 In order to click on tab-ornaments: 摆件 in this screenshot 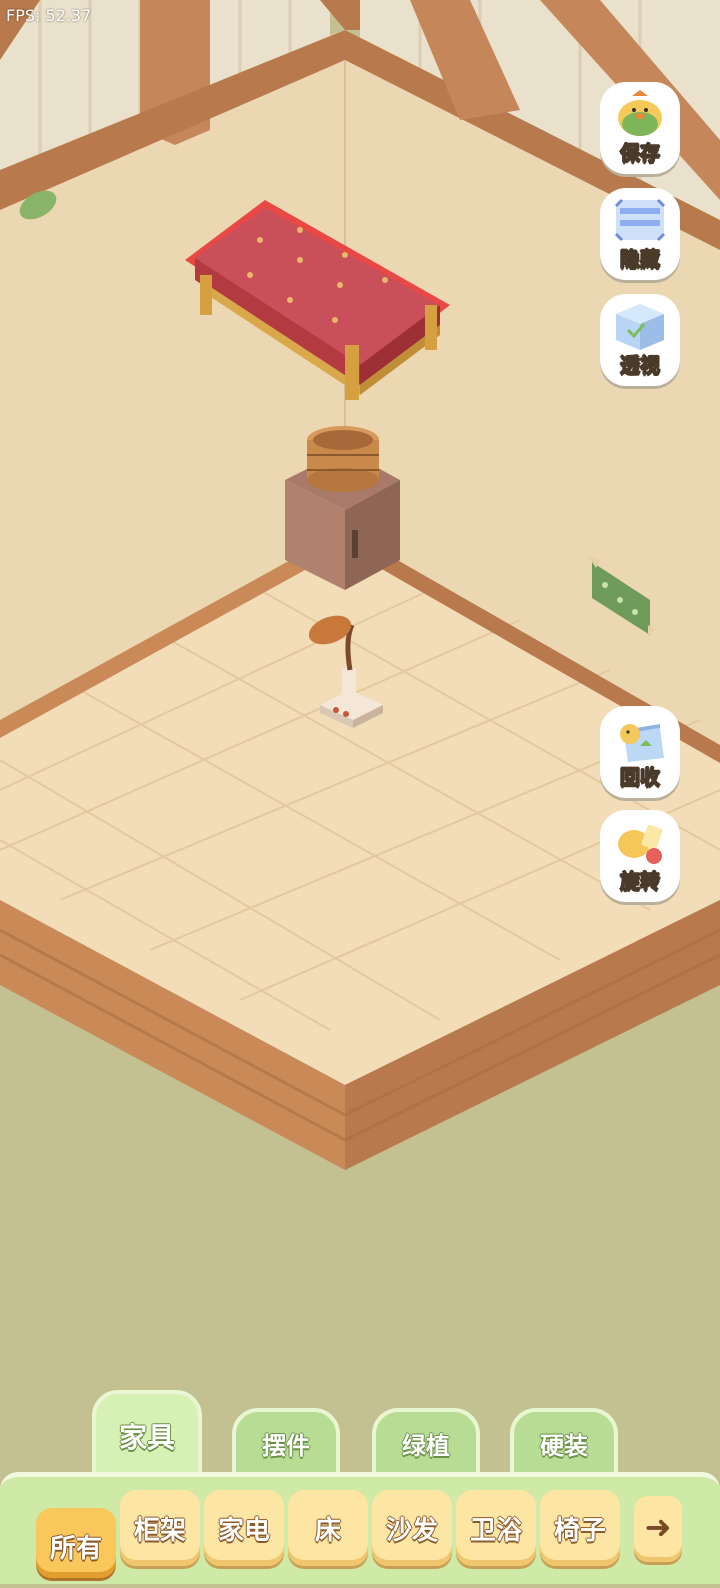, I will do `click(286, 1443)`.